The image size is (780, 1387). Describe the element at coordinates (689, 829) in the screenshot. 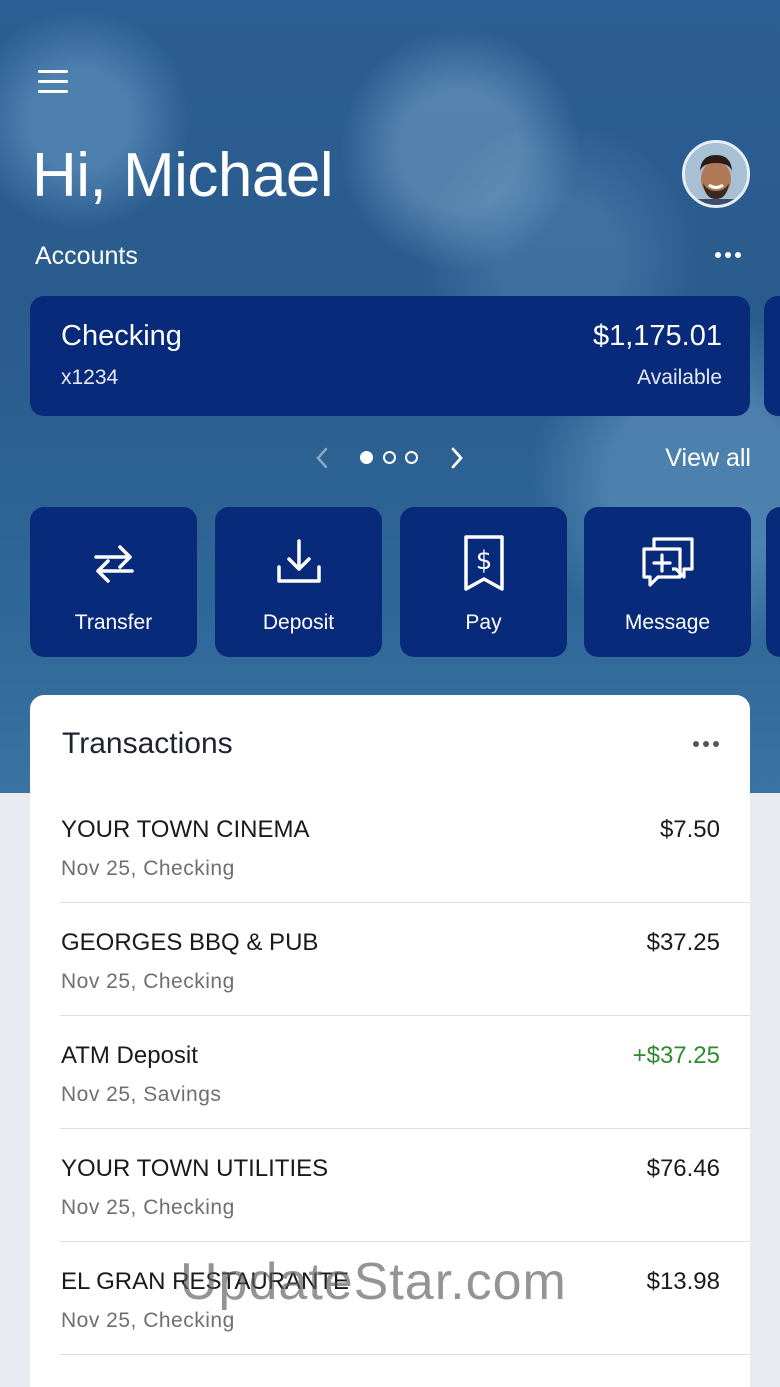

I see `transaction-amount: $7.50` at that location.